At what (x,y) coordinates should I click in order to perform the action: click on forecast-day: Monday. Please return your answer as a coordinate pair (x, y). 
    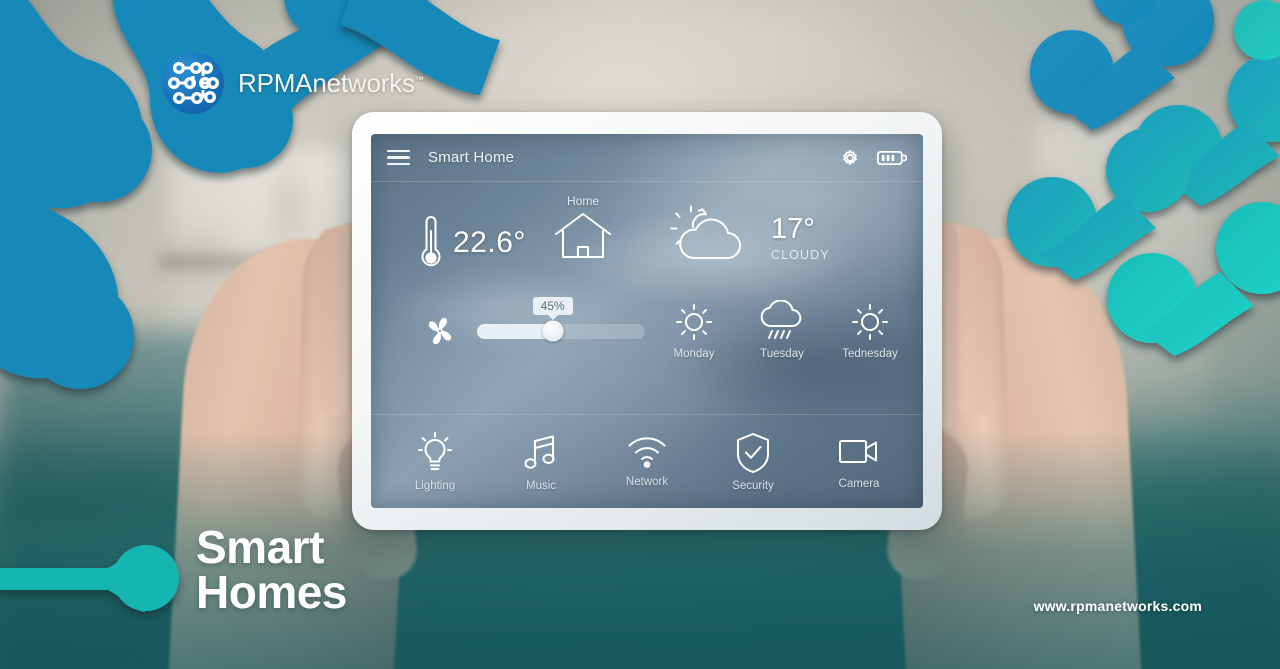
    Looking at the image, I should click on (694, 330).